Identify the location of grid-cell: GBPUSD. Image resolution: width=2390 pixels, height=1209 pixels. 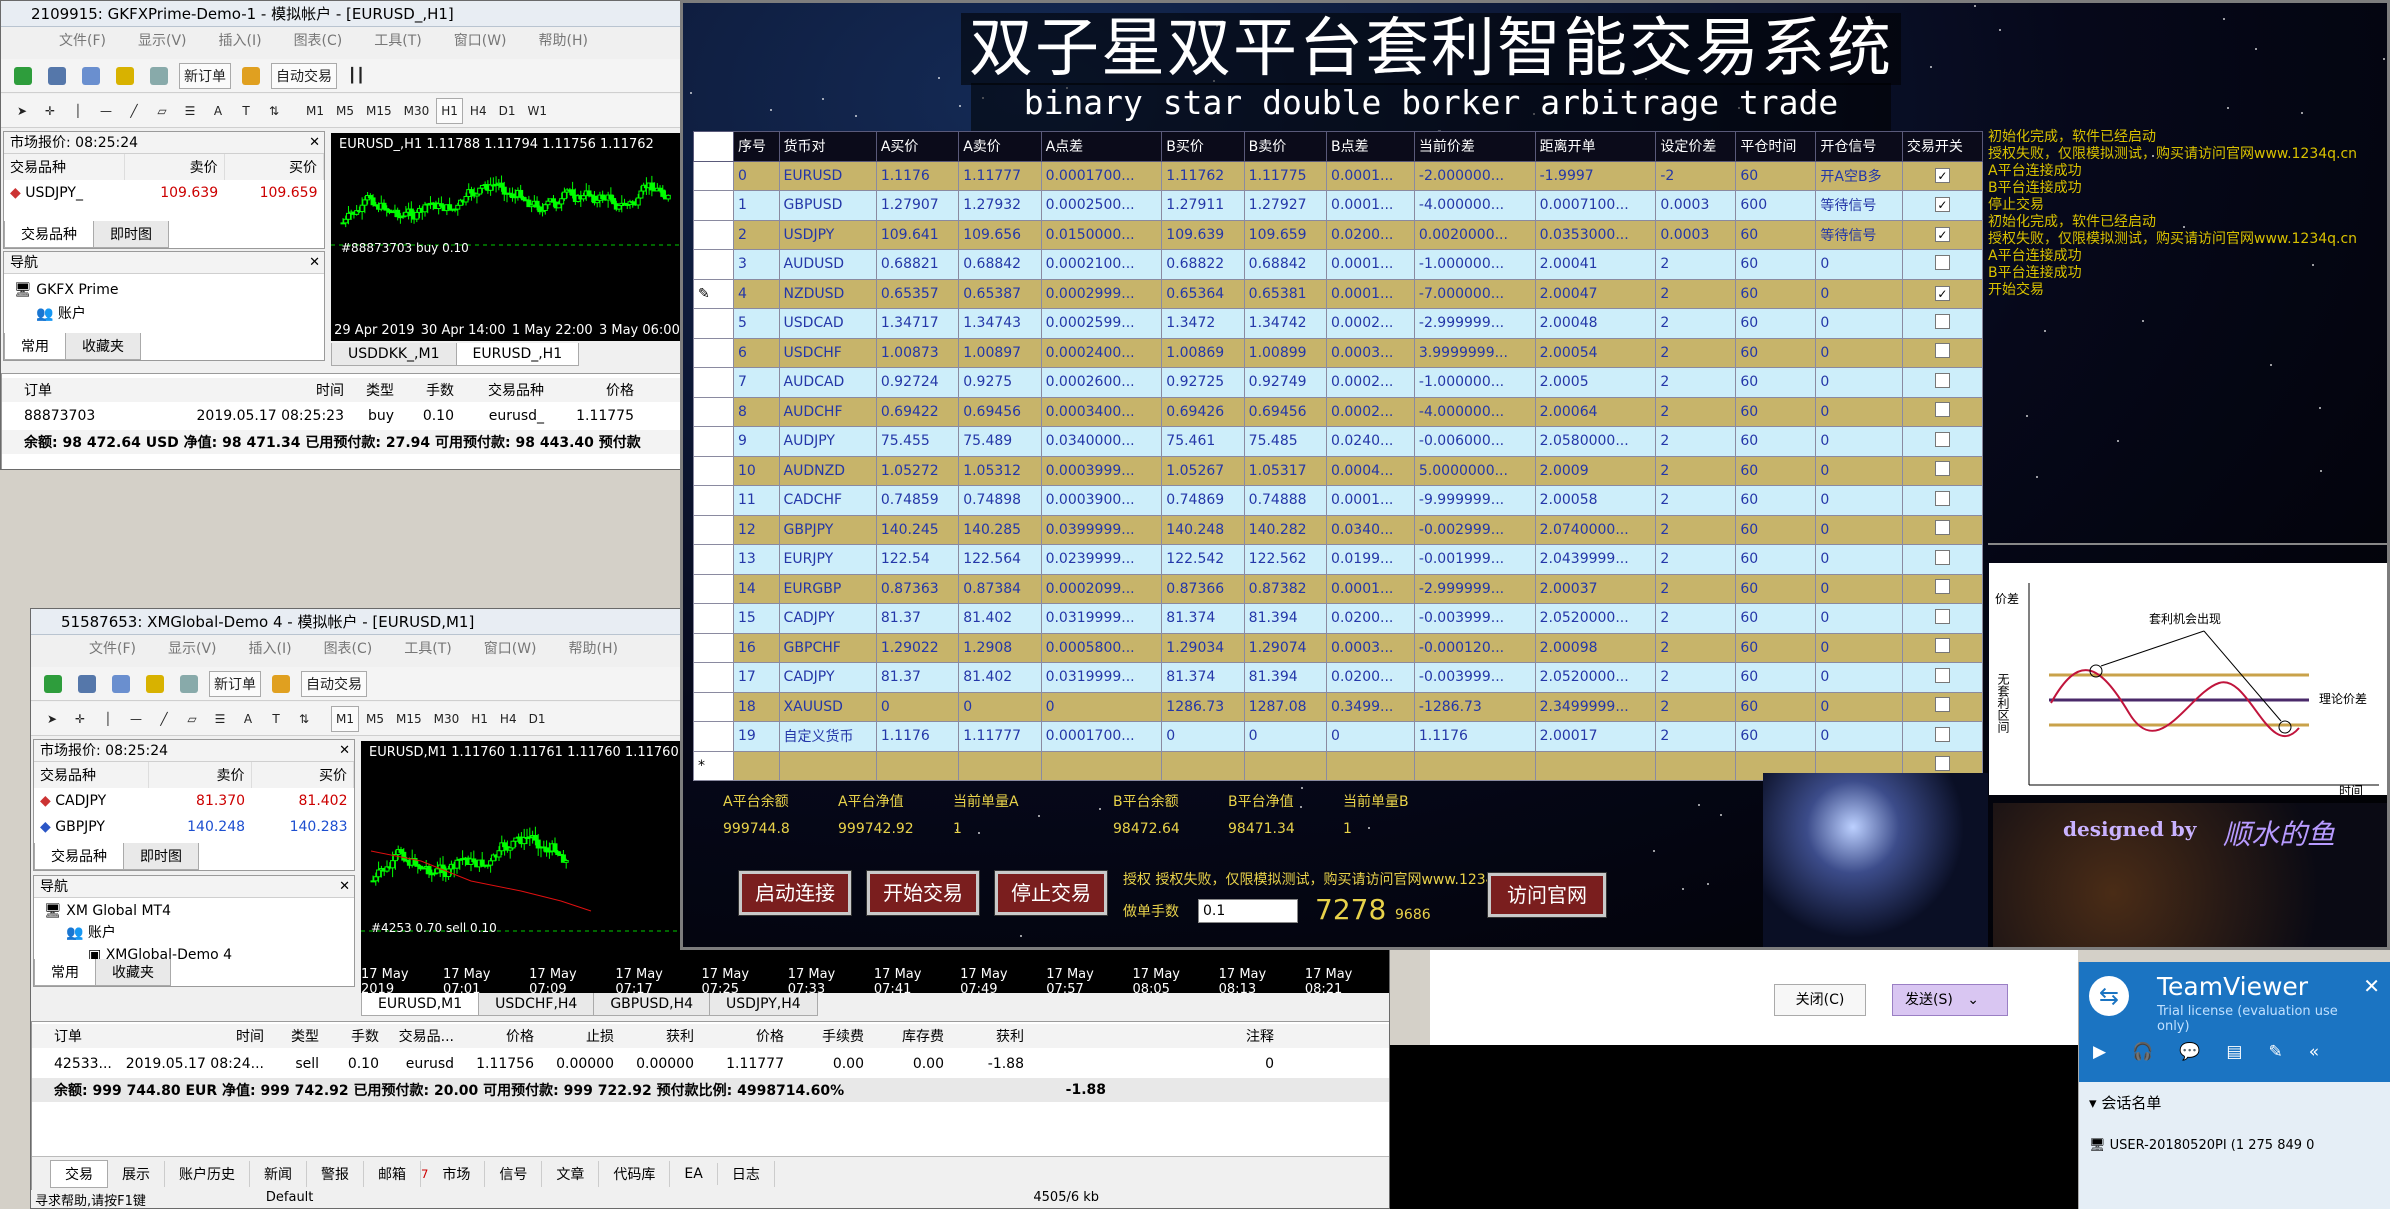
(827, 205).